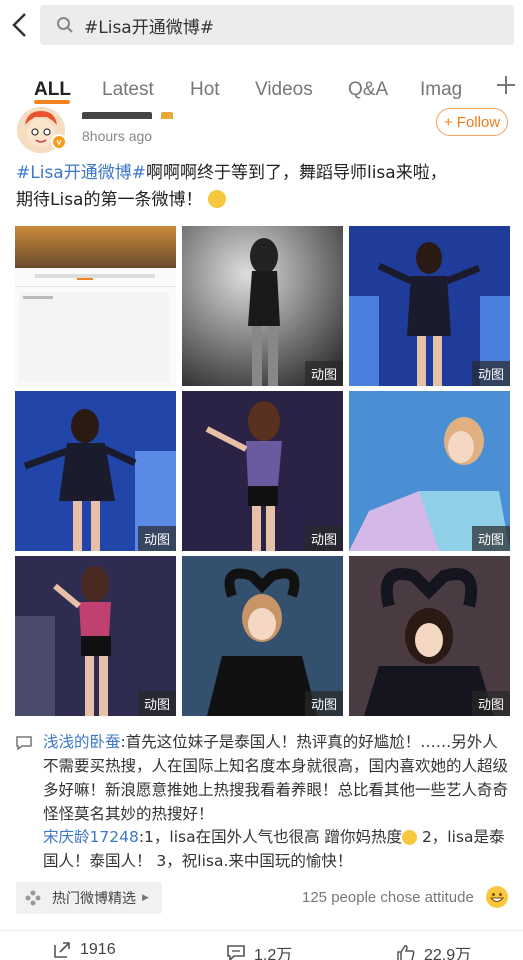 The width and height of the screenshot is (523, 960). I want to click on author-name-cropped, so click(137, 112).